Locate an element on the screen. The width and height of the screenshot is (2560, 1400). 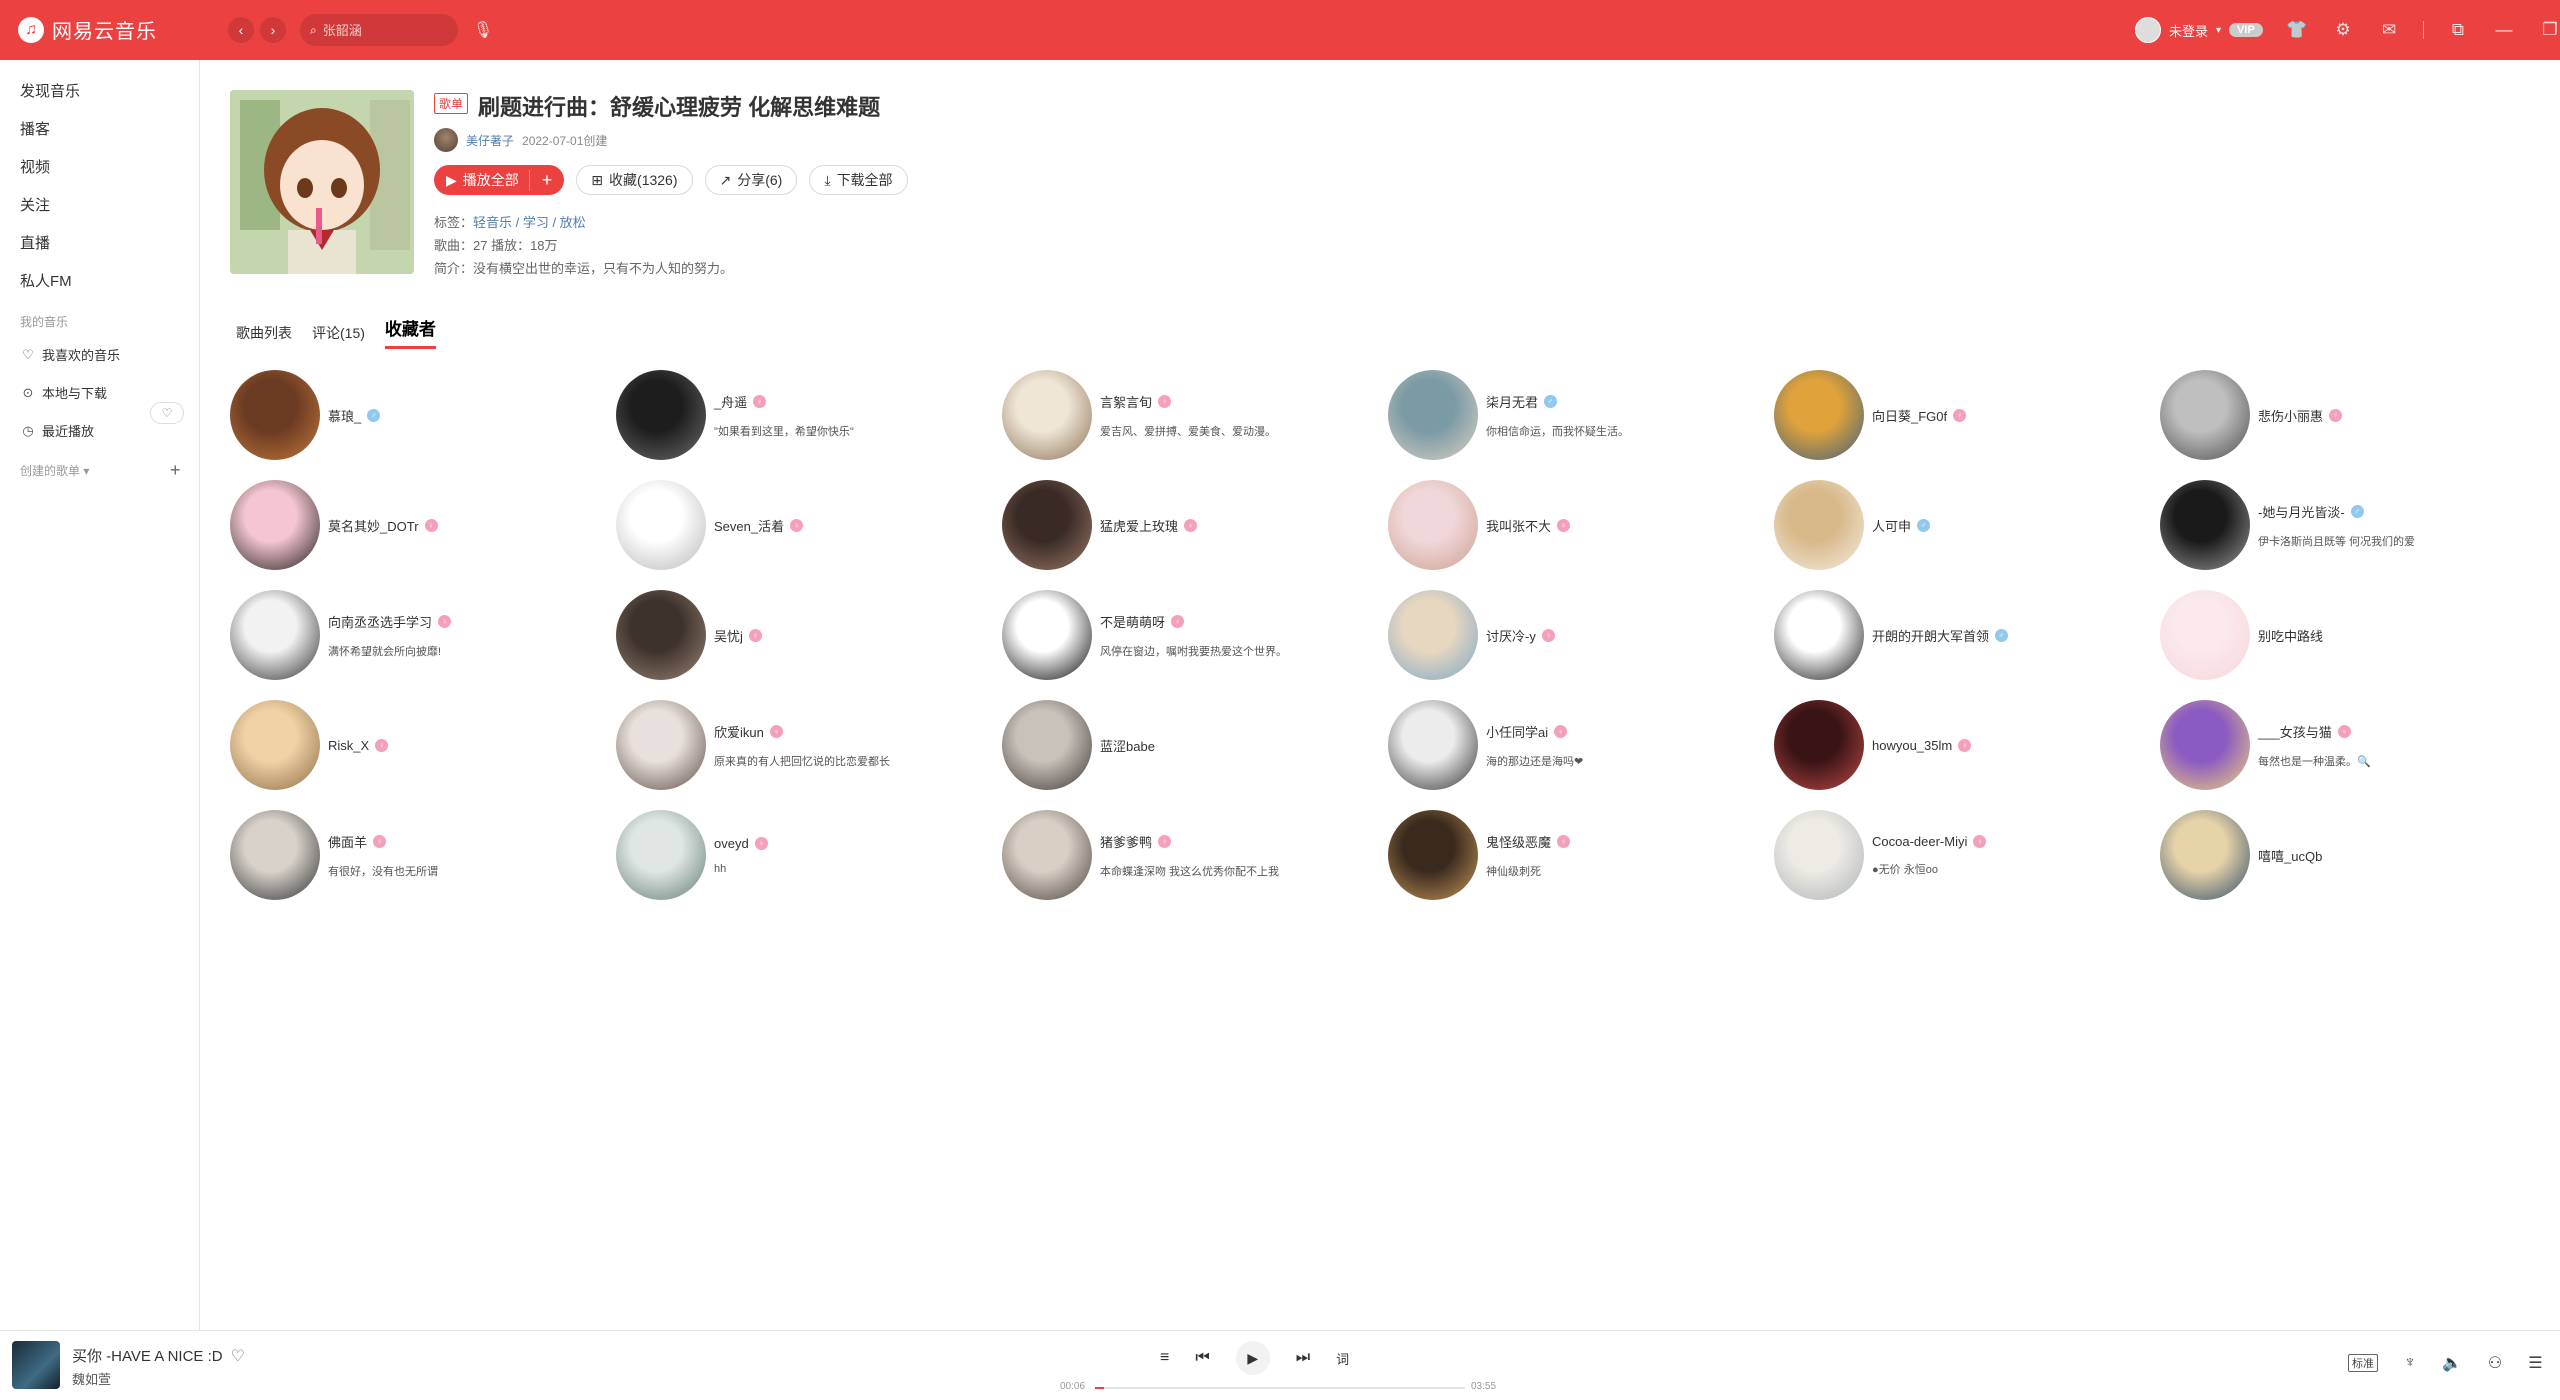
subscriber-card: 不是萌萌呀 ♀ 风停在窗边，嘱咐我要热爱这个世界。 is located at coordinates (1195, 635).